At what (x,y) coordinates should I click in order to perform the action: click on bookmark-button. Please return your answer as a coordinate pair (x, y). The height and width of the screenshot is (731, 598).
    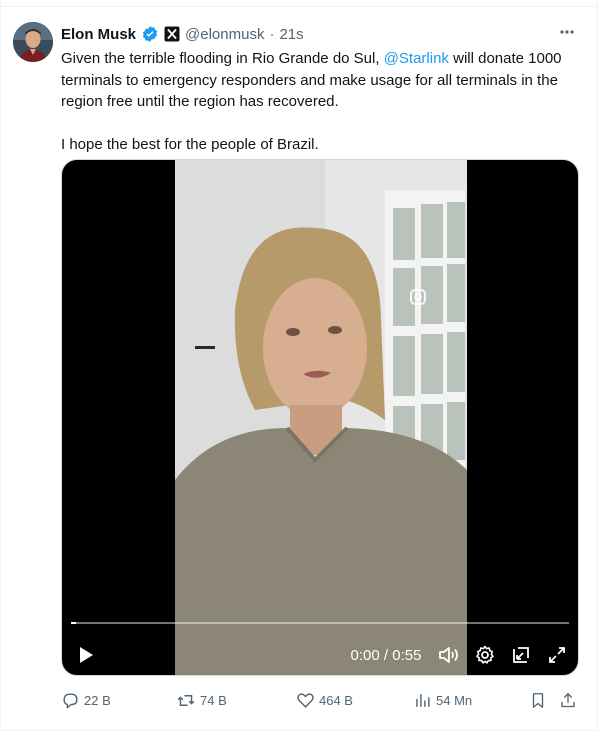
    Looking at the image, I should click on (538, 700).